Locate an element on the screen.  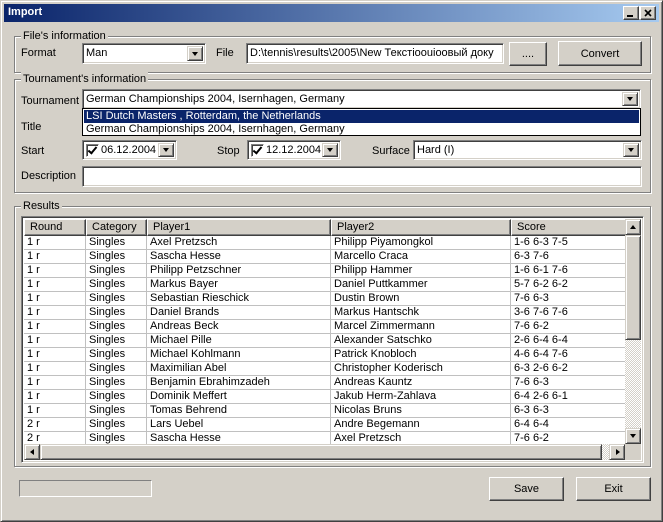
vertical-scrollbar is located at coordinates (633, 331).